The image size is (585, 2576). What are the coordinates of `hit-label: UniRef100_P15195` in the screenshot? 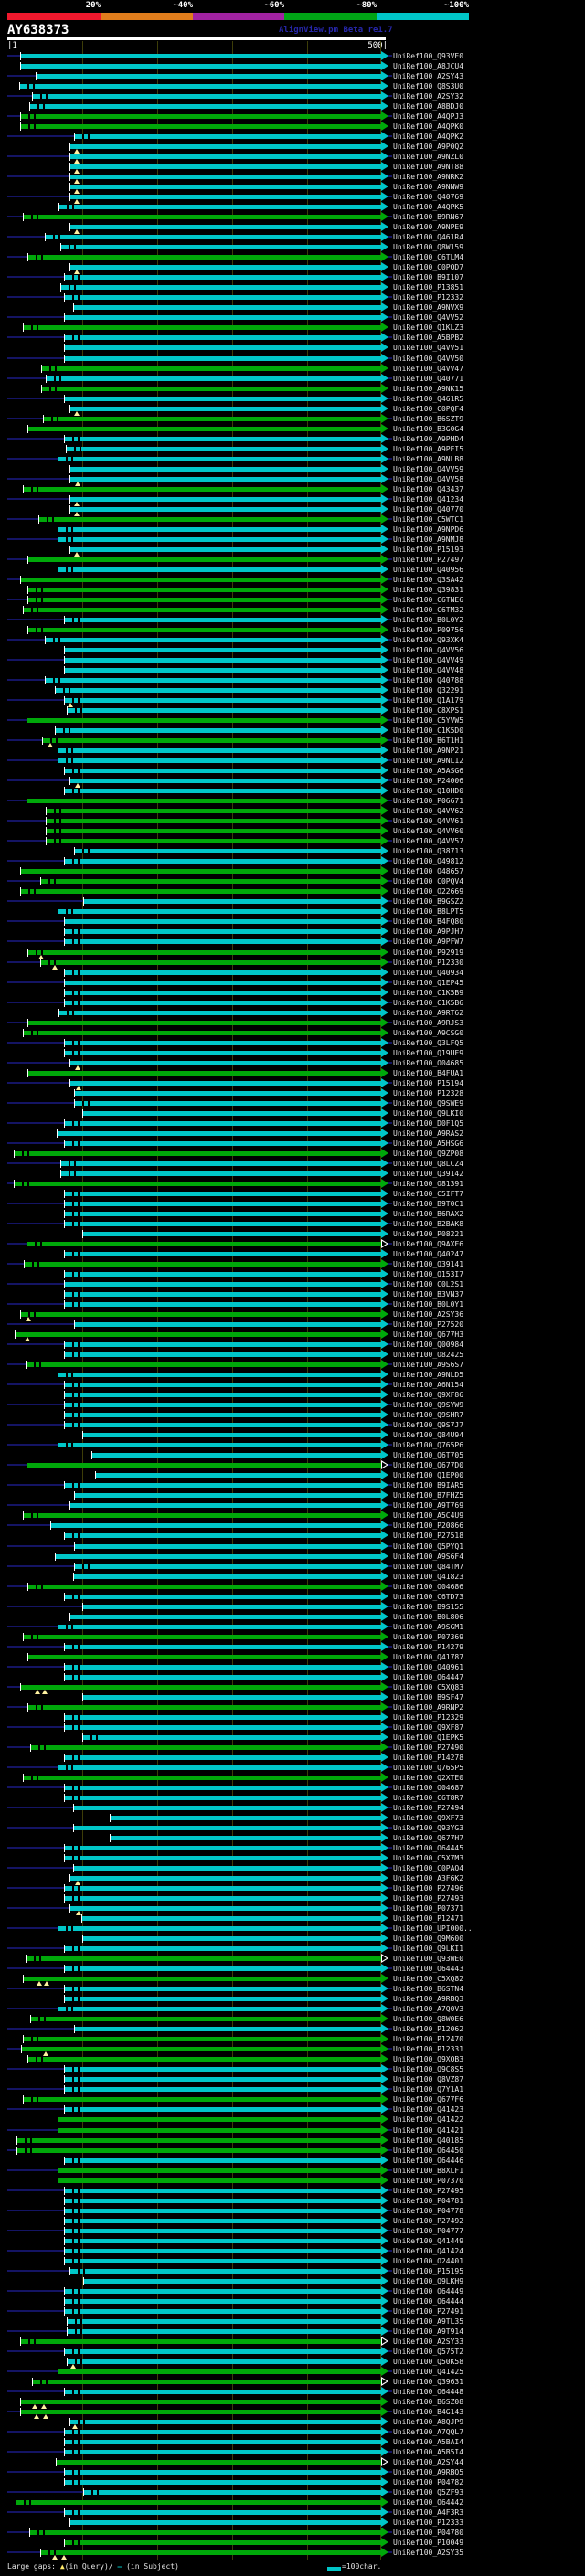 It's located at (428, 2271).